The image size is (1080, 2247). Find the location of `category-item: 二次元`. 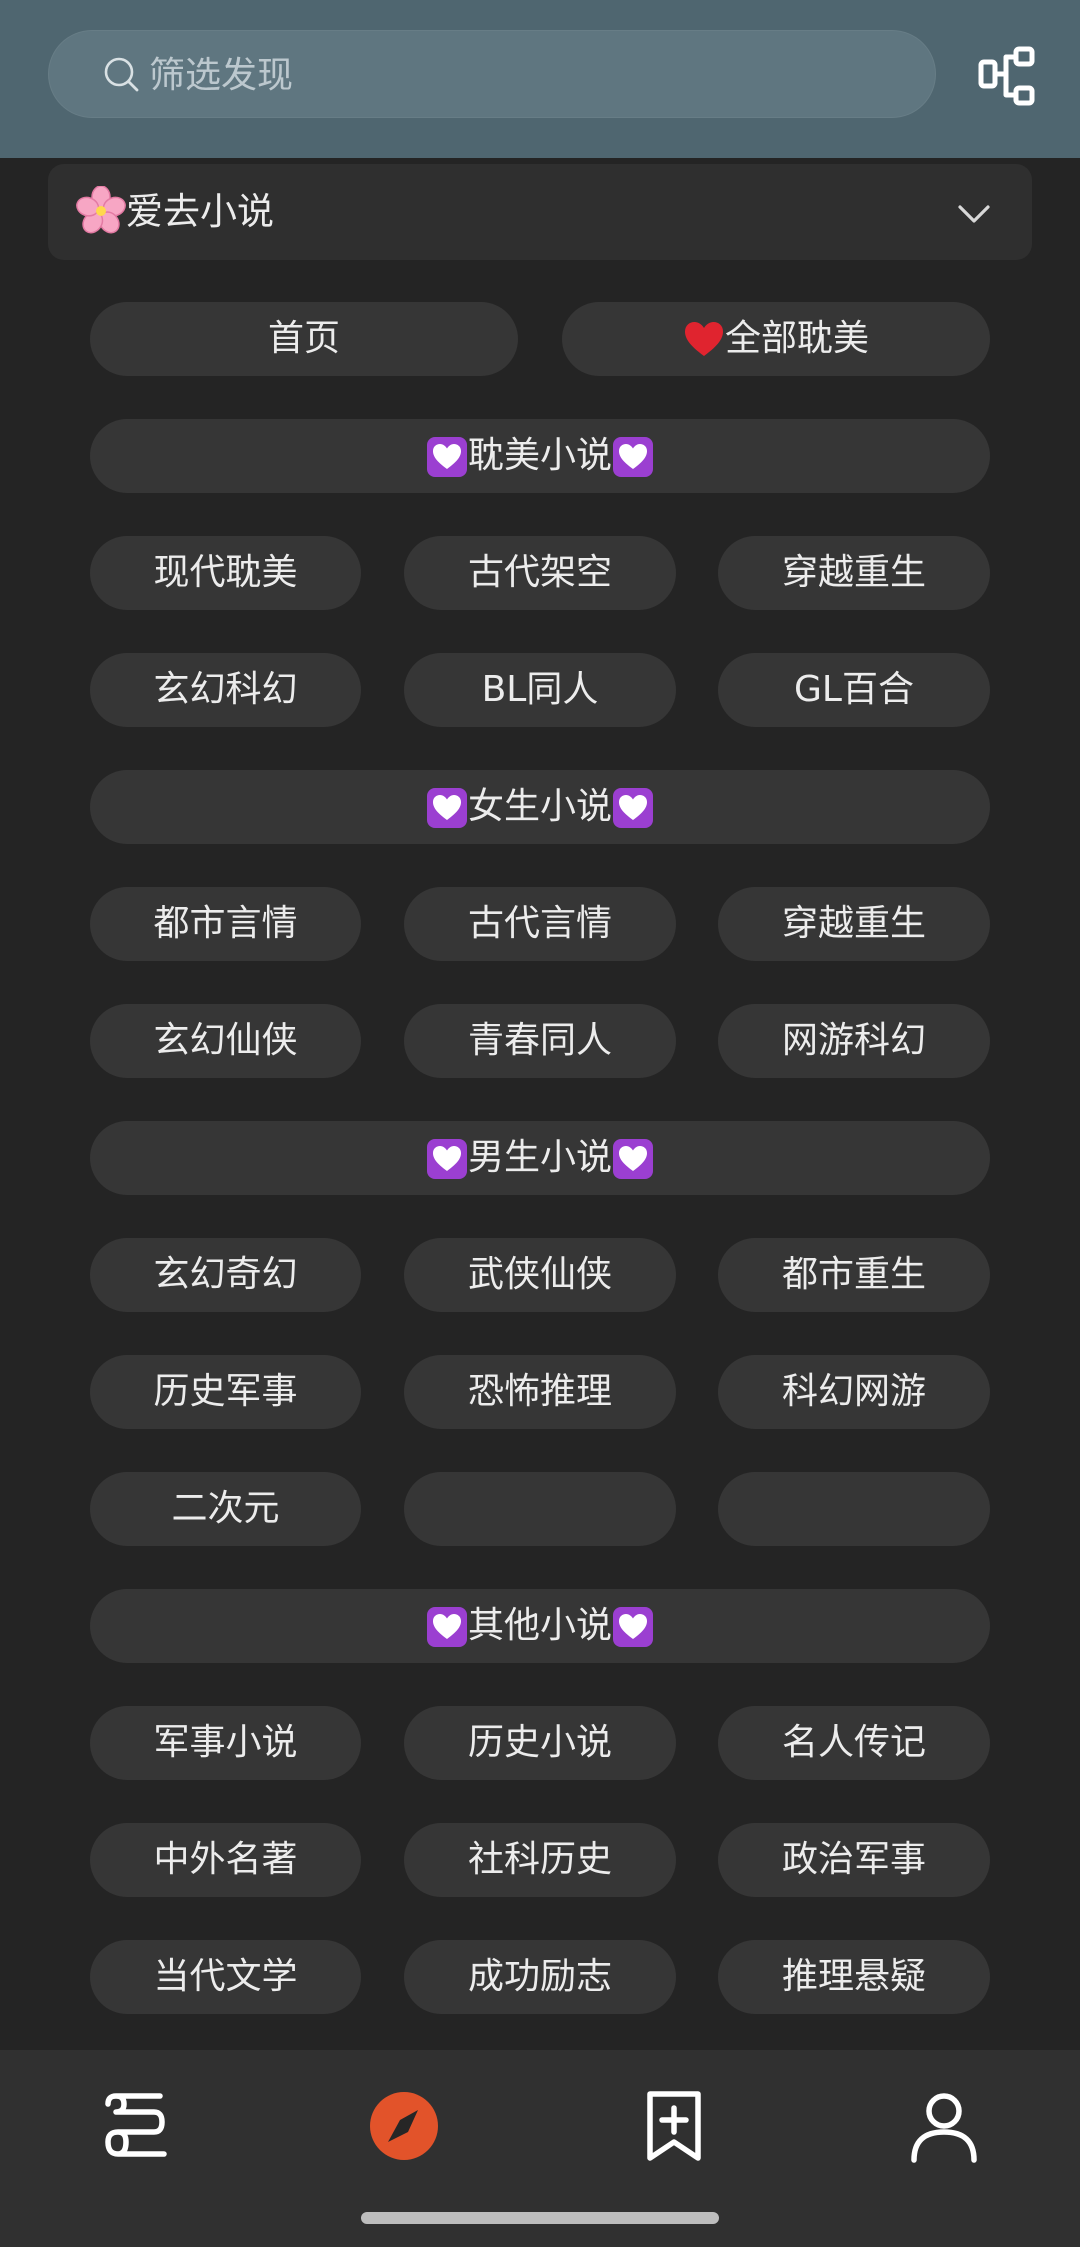

category-item: 二次元 is located at coordinates (225, 1509).